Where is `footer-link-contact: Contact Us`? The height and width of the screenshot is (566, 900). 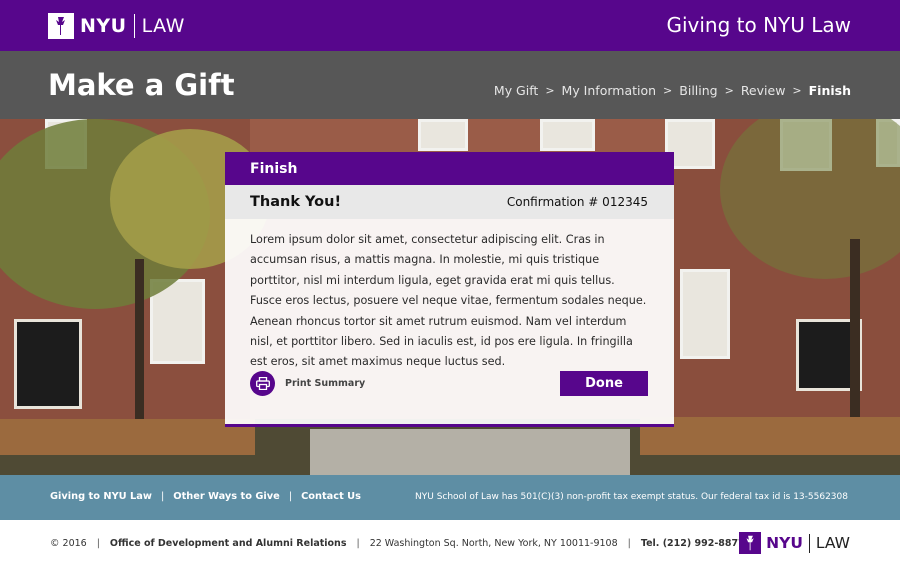
footer-link-contact: Contact Us is located at coordinates (331, 496).